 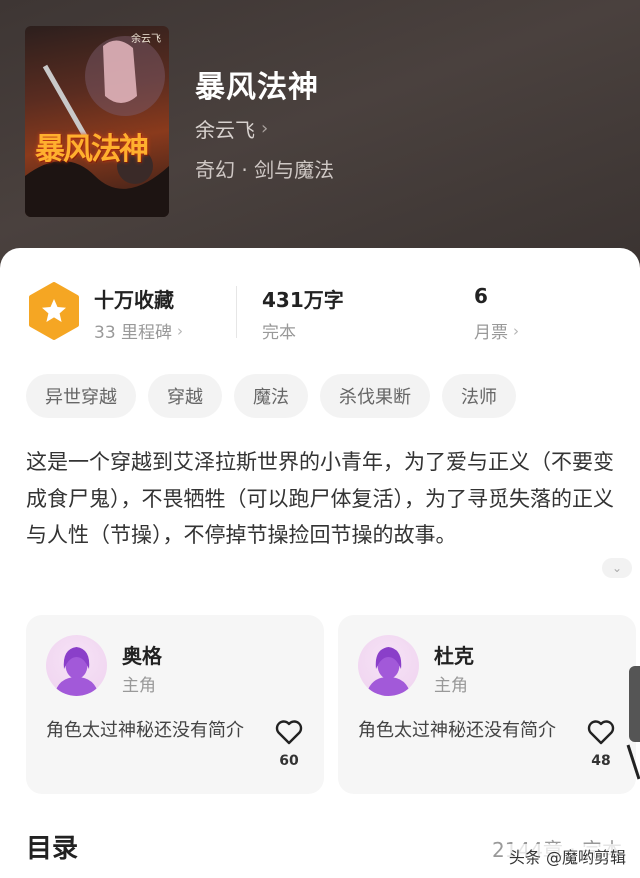 I want to click on like-count: 48, so click(x=601, y=761).